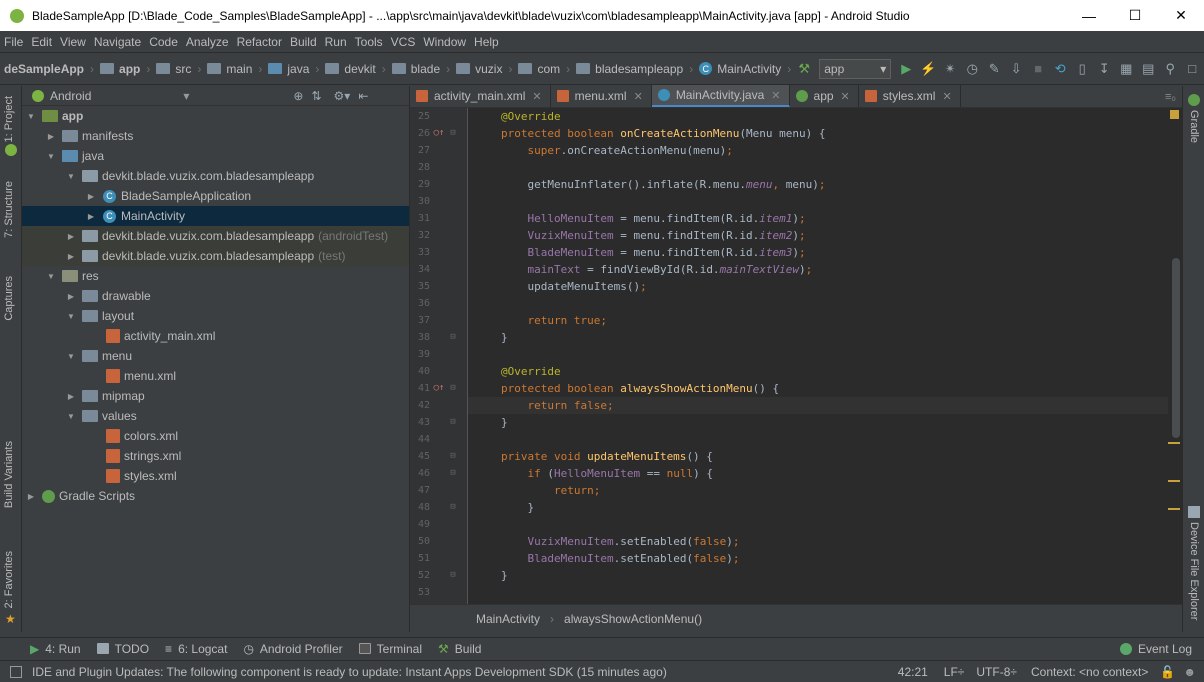 This screenshot has height=682, width=1204. What do you see at coordinates (215, 156) in the screenshot?
I see `tree-node-java: ▼ java` at bounding box center [215, 156].